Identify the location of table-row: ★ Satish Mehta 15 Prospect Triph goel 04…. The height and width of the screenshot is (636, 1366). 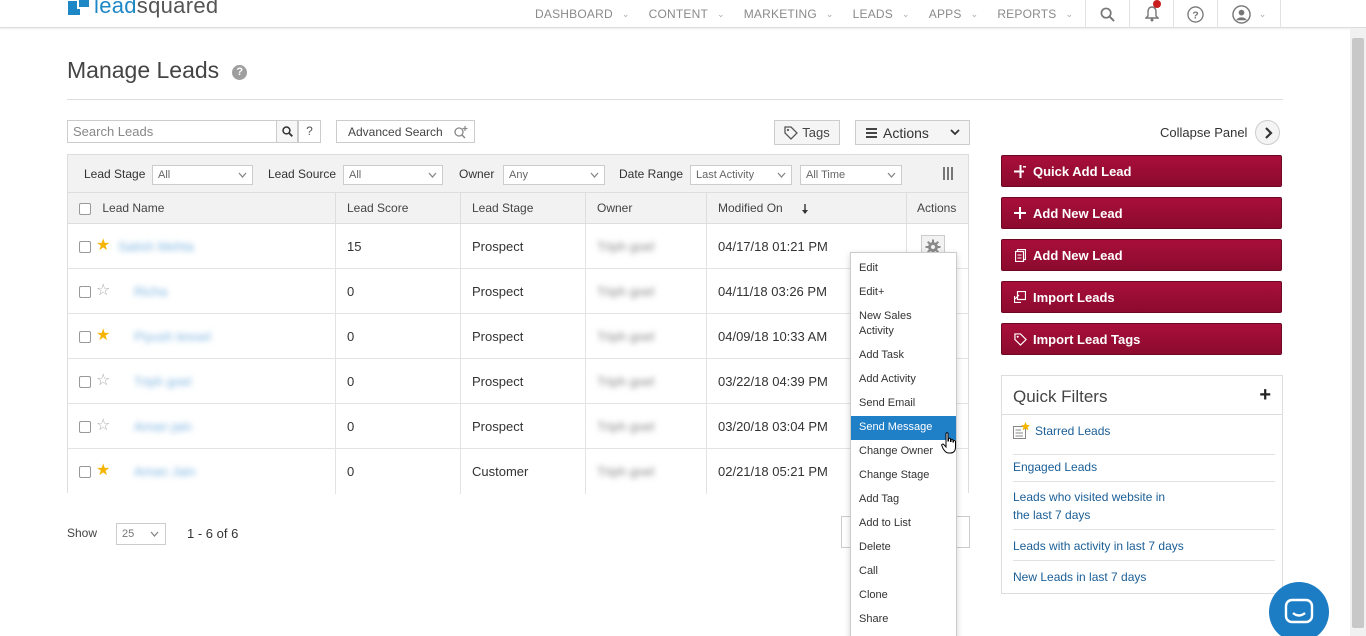
(518, 246).